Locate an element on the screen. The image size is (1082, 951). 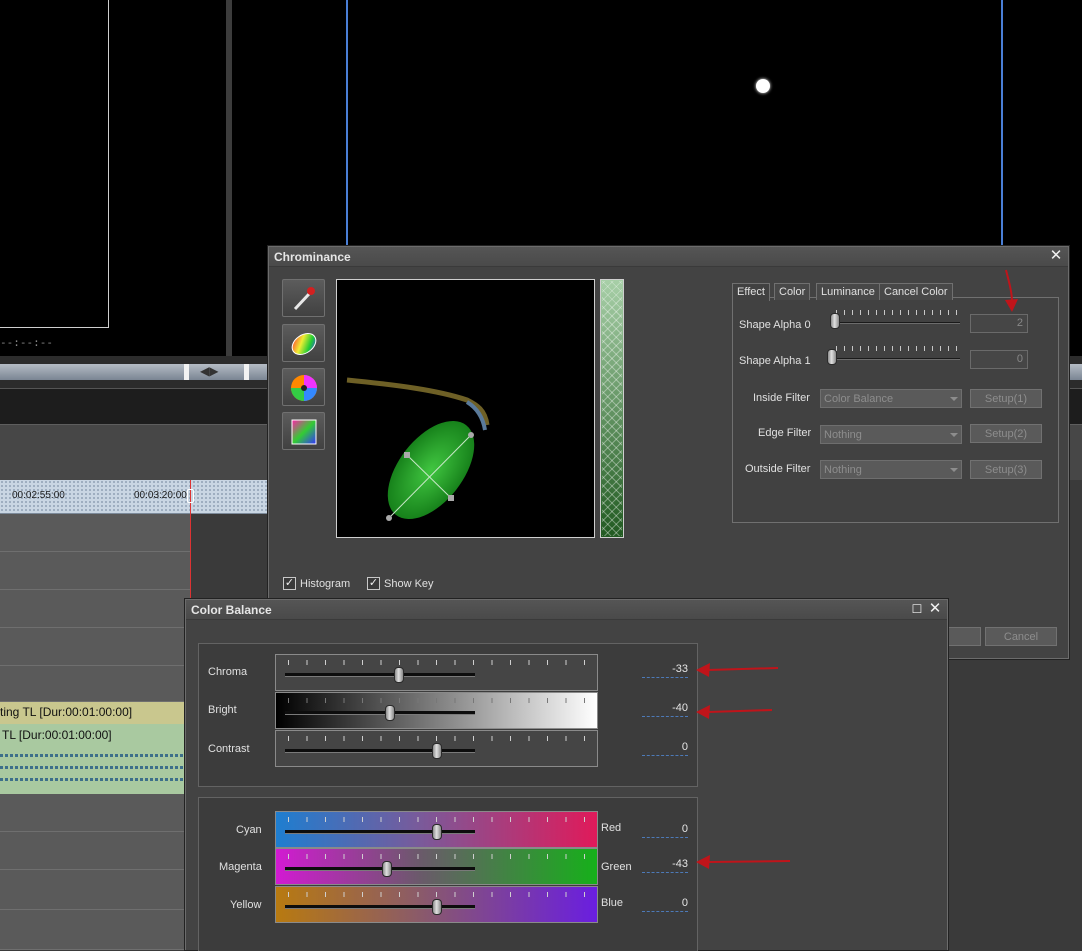
shape-alpha-1-value: 0 is located at coordinates (999, 359).